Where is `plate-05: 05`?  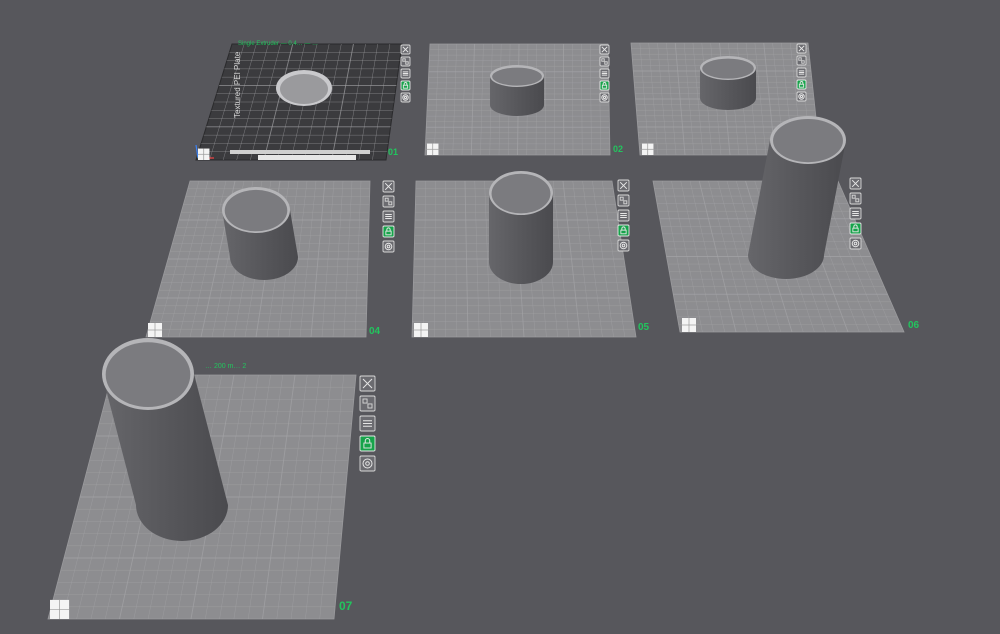 plate-05: 05 is located at coordinates (530, 254).